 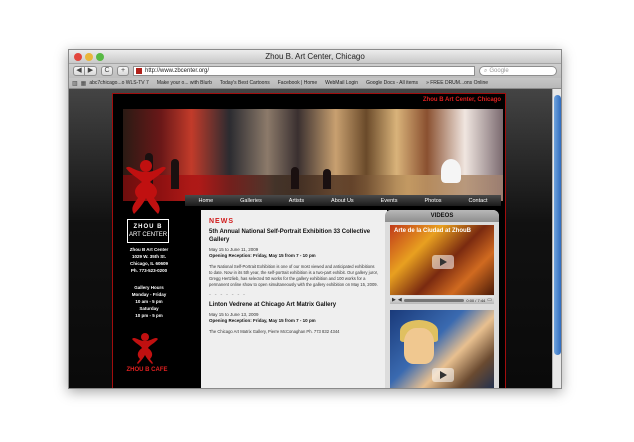 I want to click on window-controls, so click(x=89, y=57).